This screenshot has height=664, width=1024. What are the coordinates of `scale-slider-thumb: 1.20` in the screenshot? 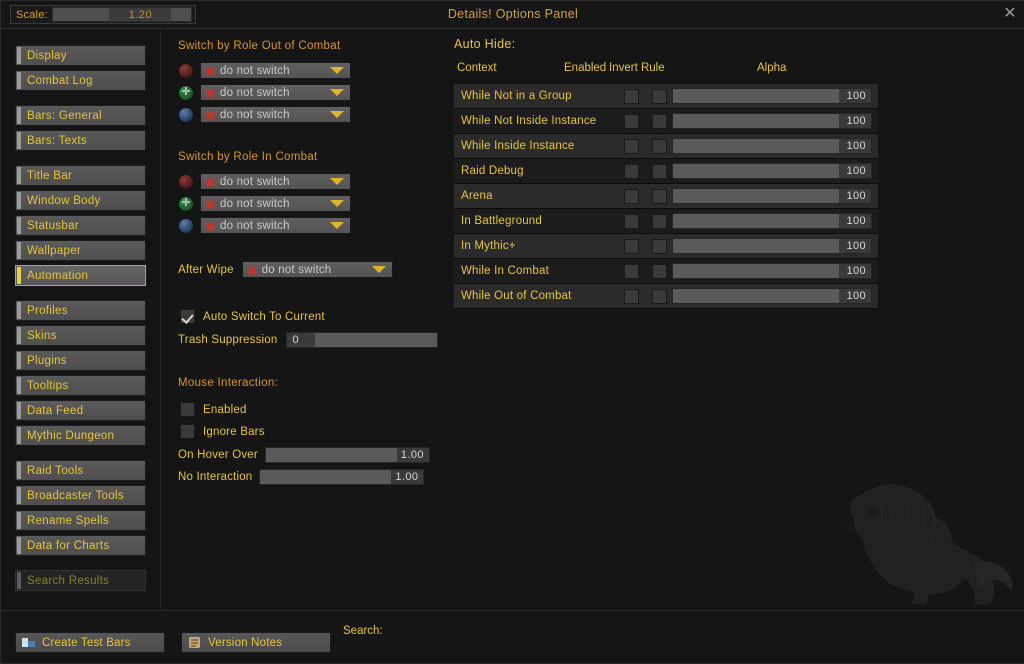 It's located at (140, 14).